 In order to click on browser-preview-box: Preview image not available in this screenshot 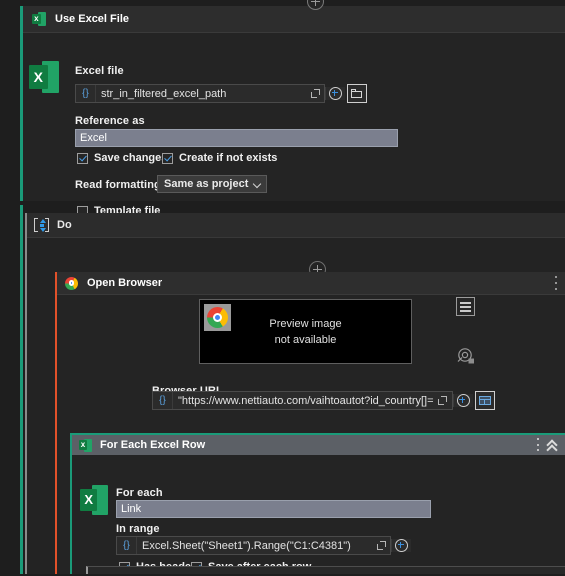, I will do `click(305, 331)`.